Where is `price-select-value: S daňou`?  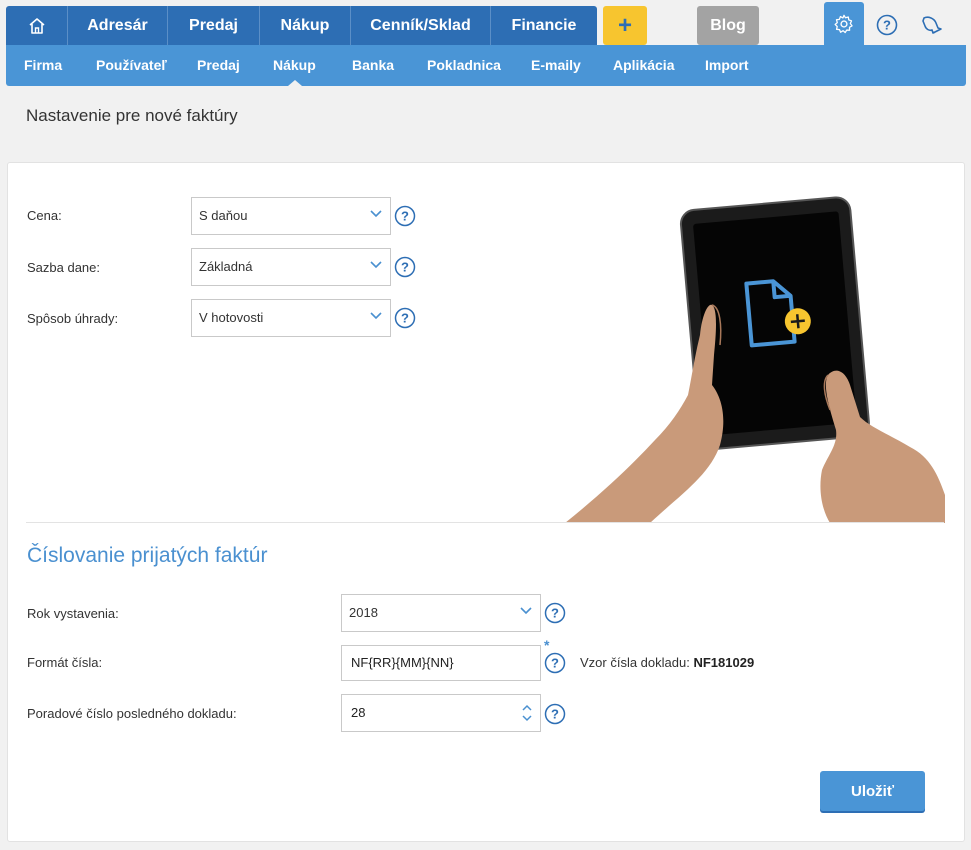 price-select-value: S daňou is located at coordinates (223, 215).